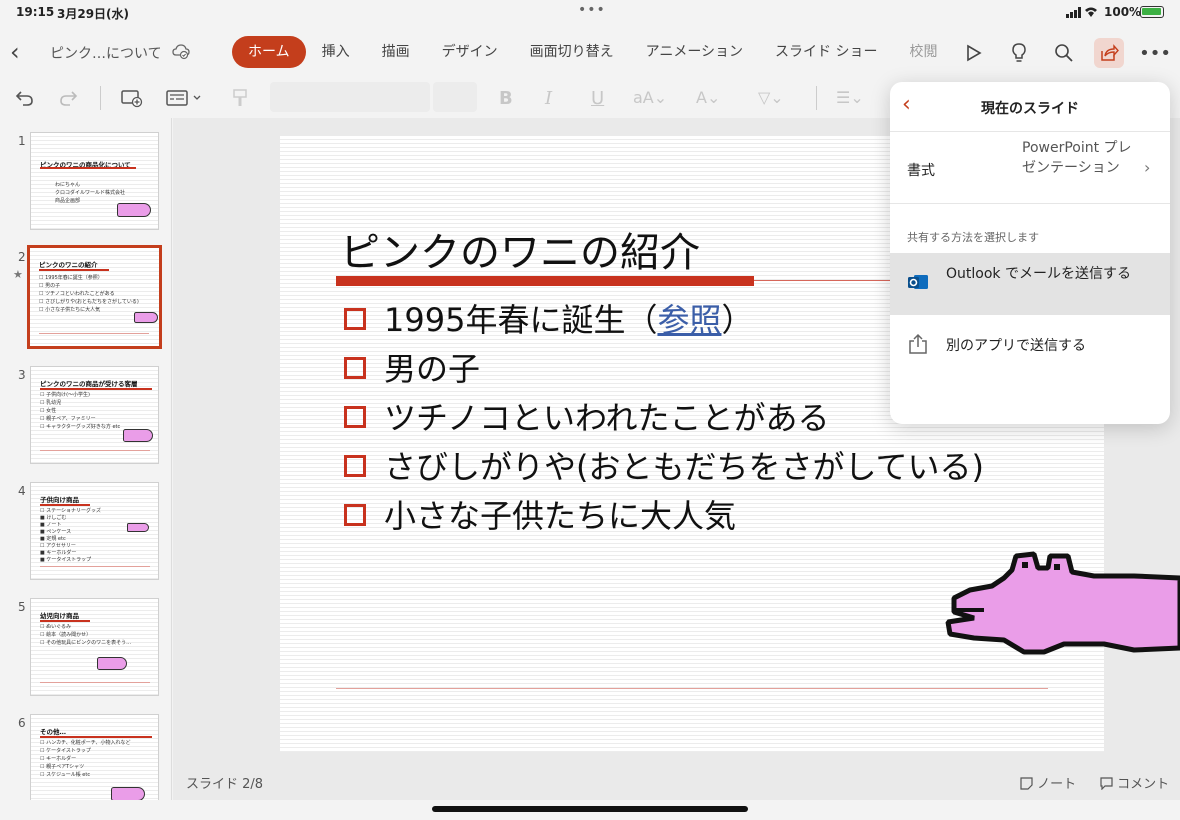  Describe the element at coordinates (68, 201) in the screenshot. I see `thumbnail-line: 商品企画部` at that location.